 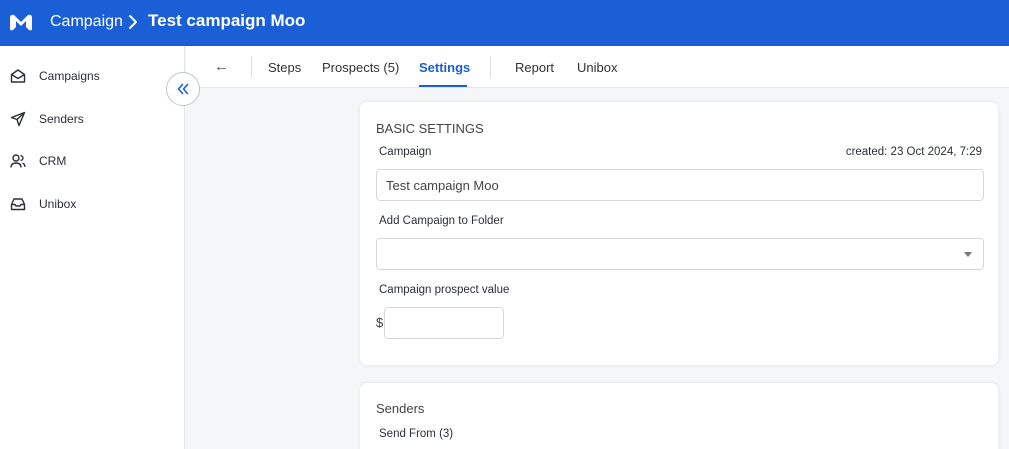 I want to click on brand-logo-icon, so click(x=21, y=22).